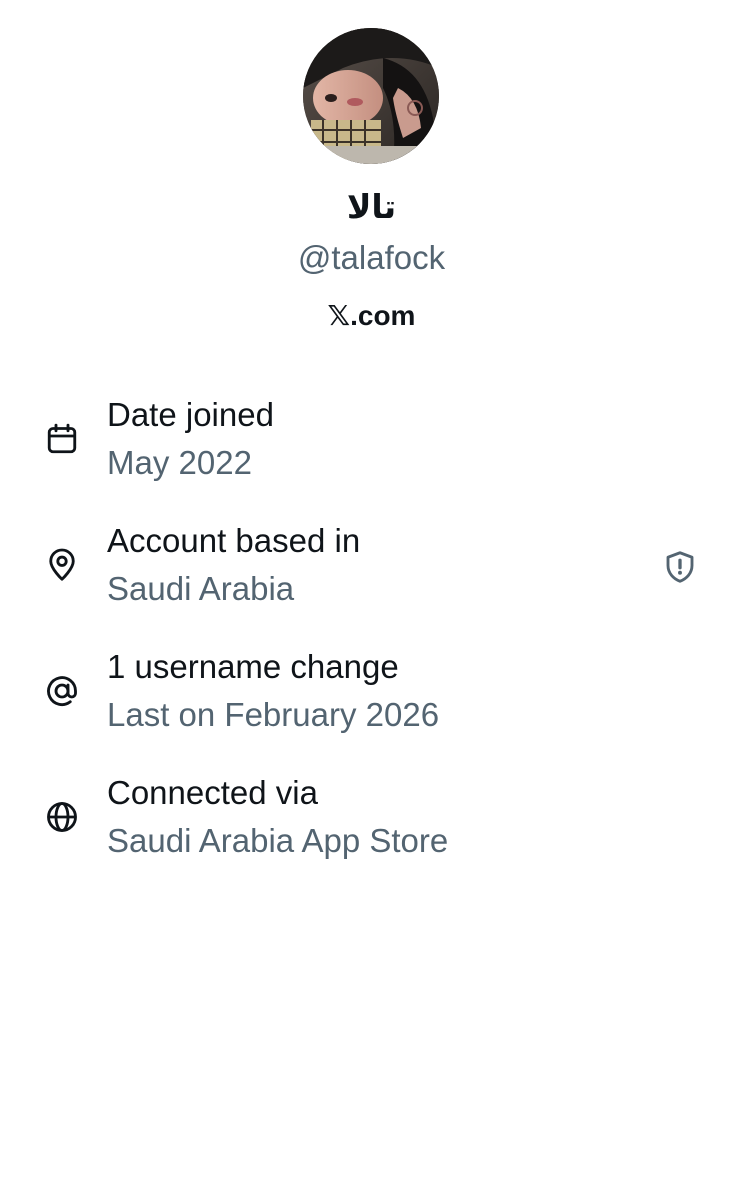 This screenshot has height=1200, width=743. Describe the element at coordinates (371, 315) in the screenshot. I see `site-label: 𝕏.com` at that location.